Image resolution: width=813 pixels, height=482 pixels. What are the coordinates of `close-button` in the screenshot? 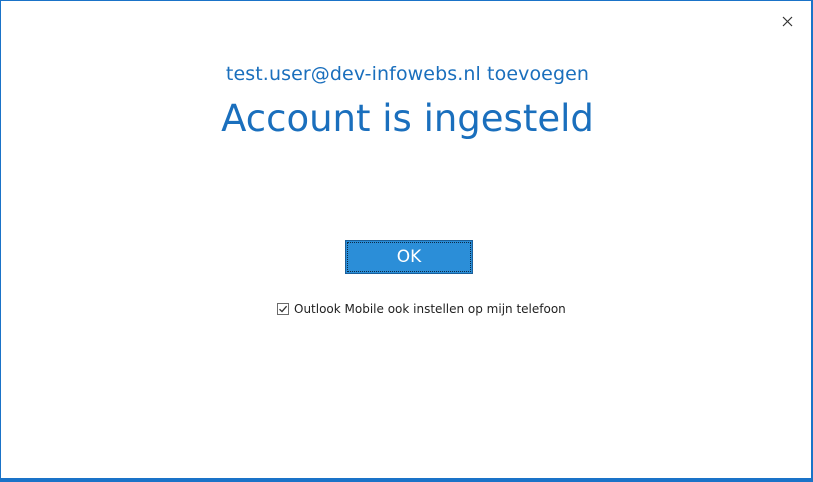 It's located at (787, 21).